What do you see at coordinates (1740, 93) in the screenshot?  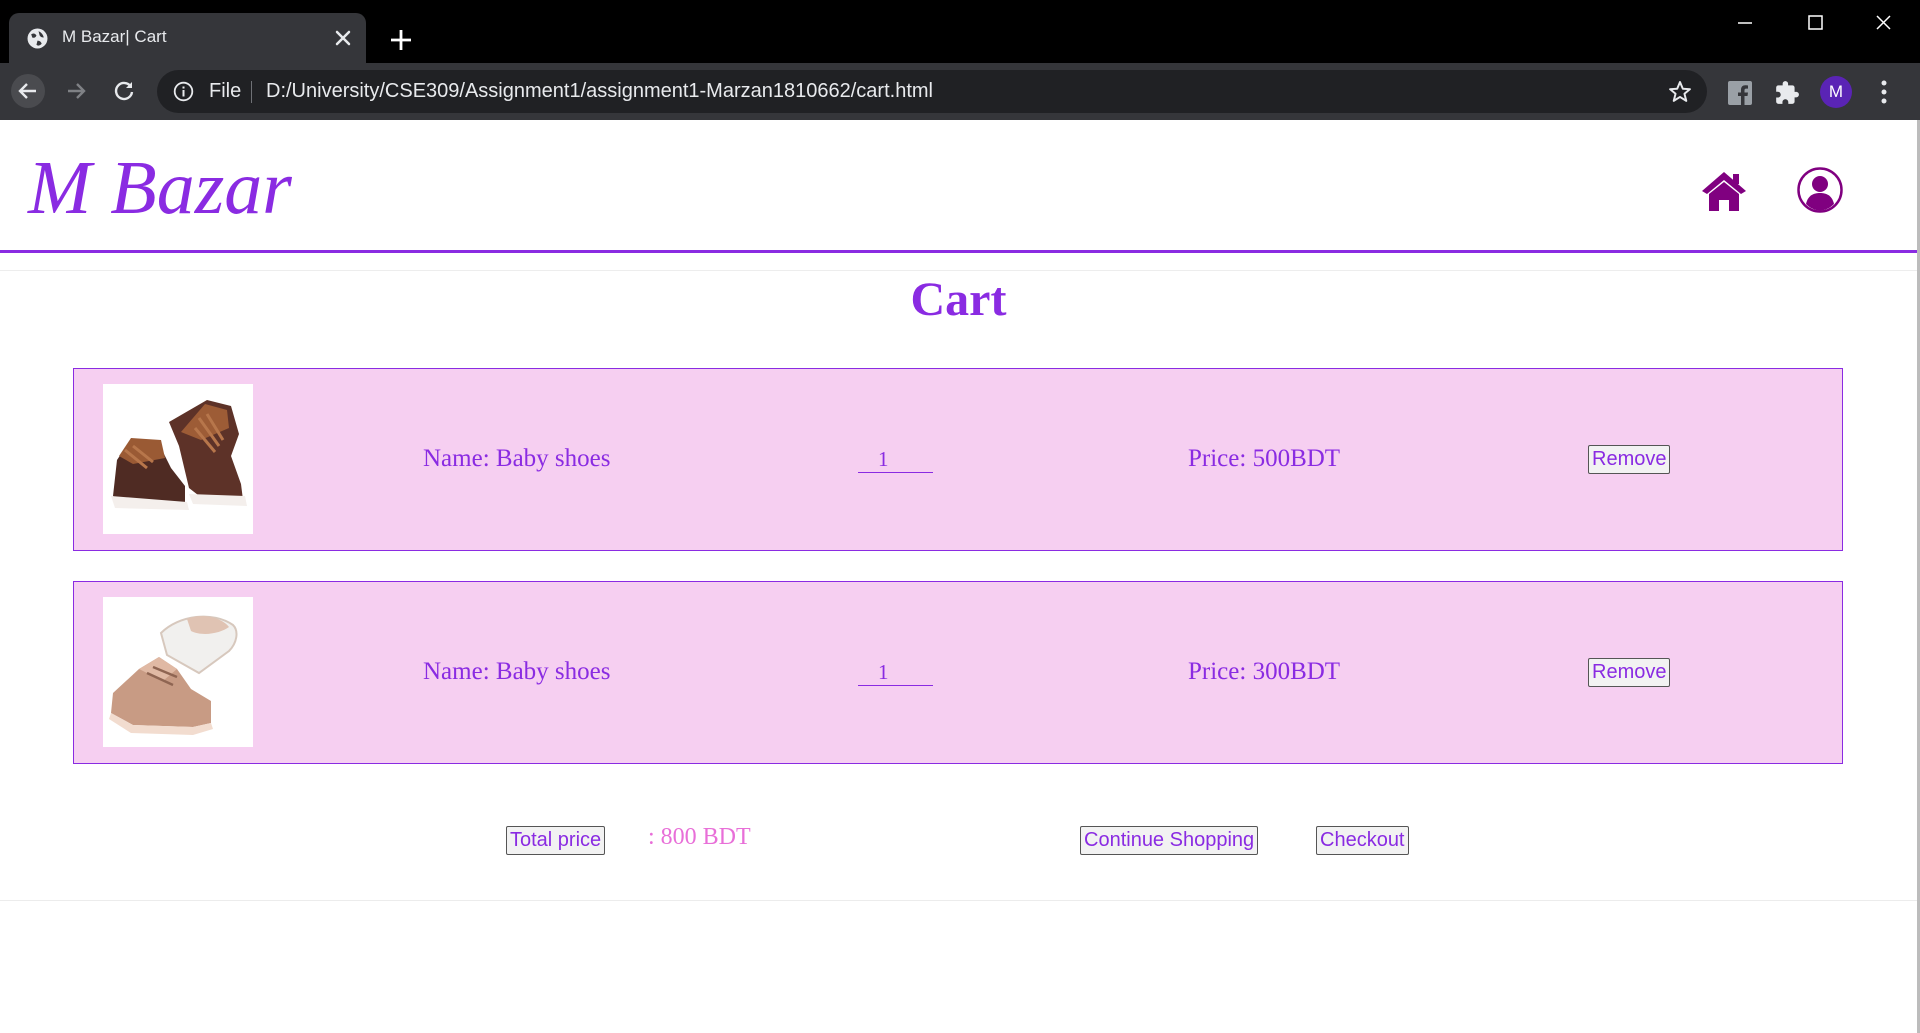 I see `facebook-extension-icon` at bounding box center [1740, 93].